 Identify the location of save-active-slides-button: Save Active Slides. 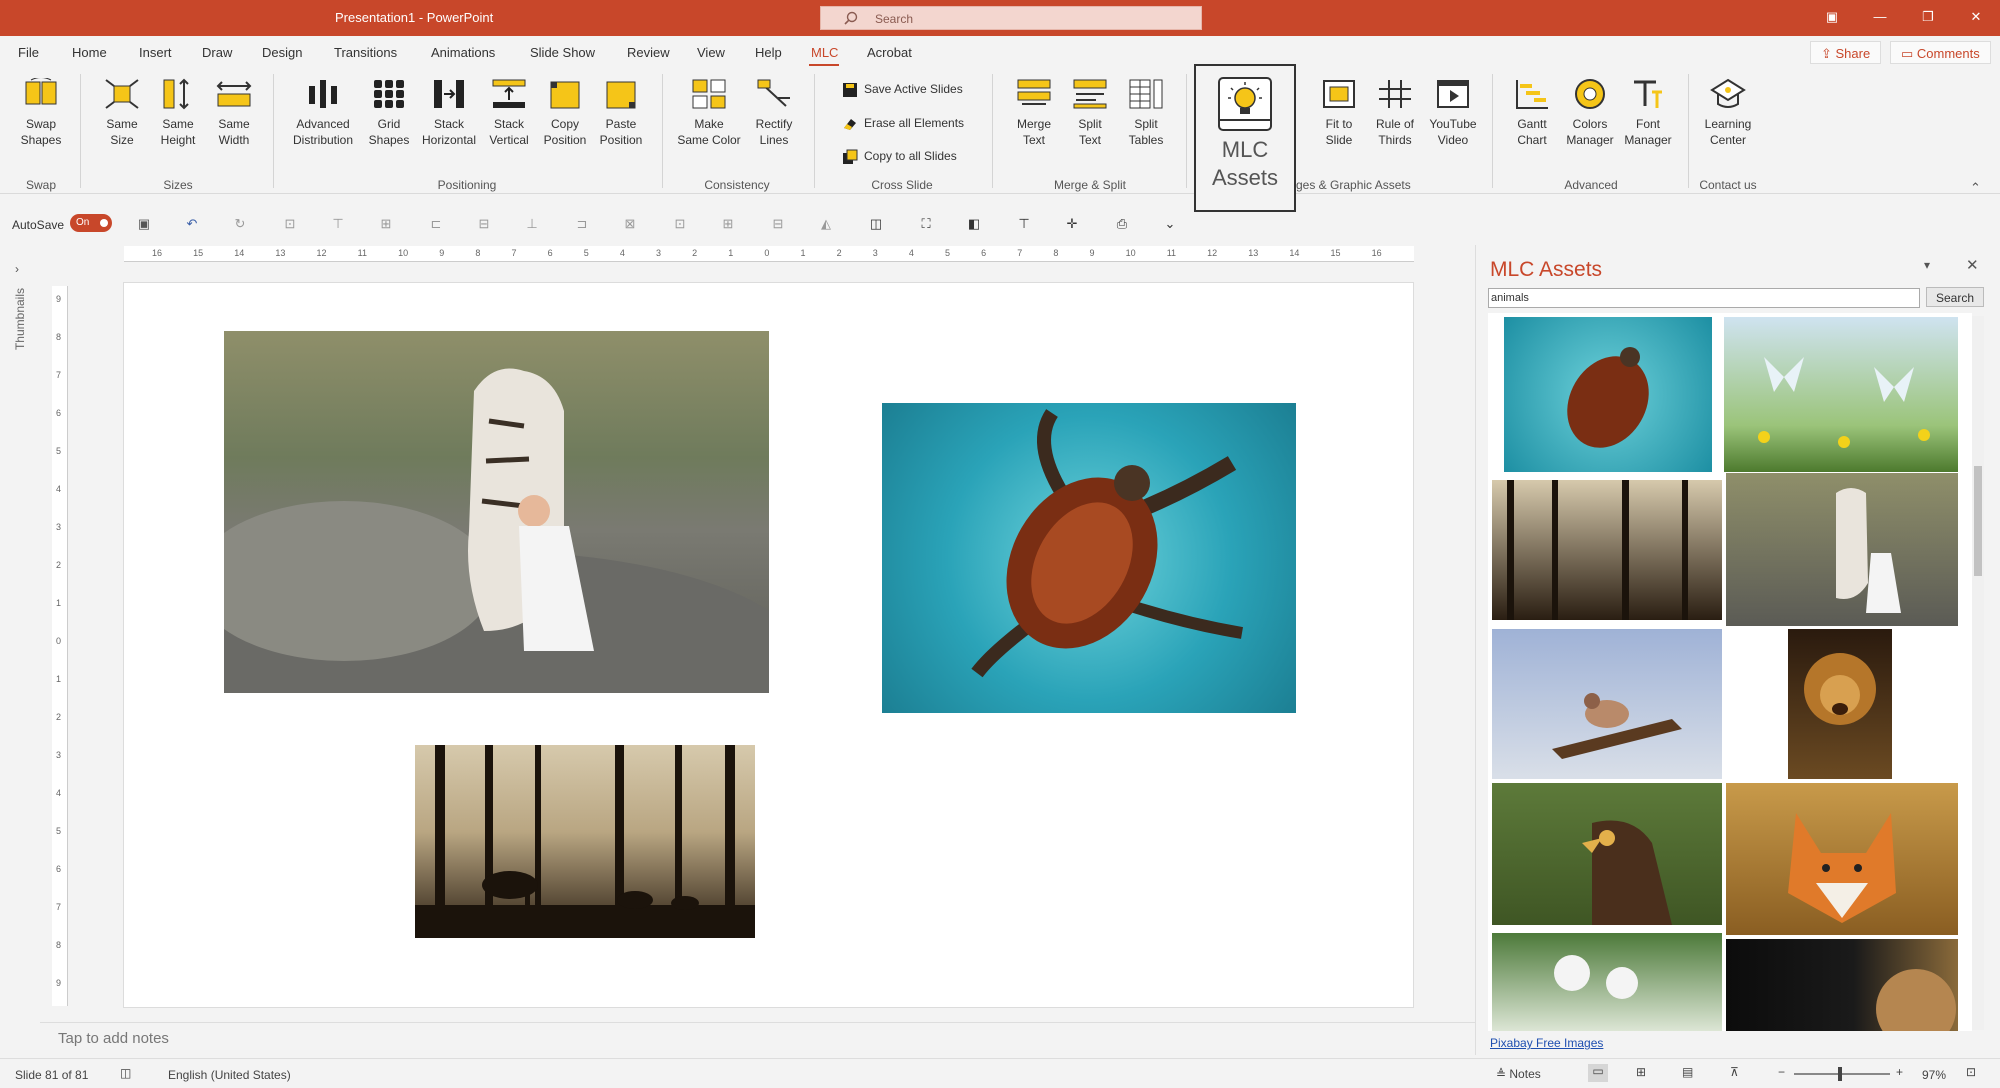
(902, 90).